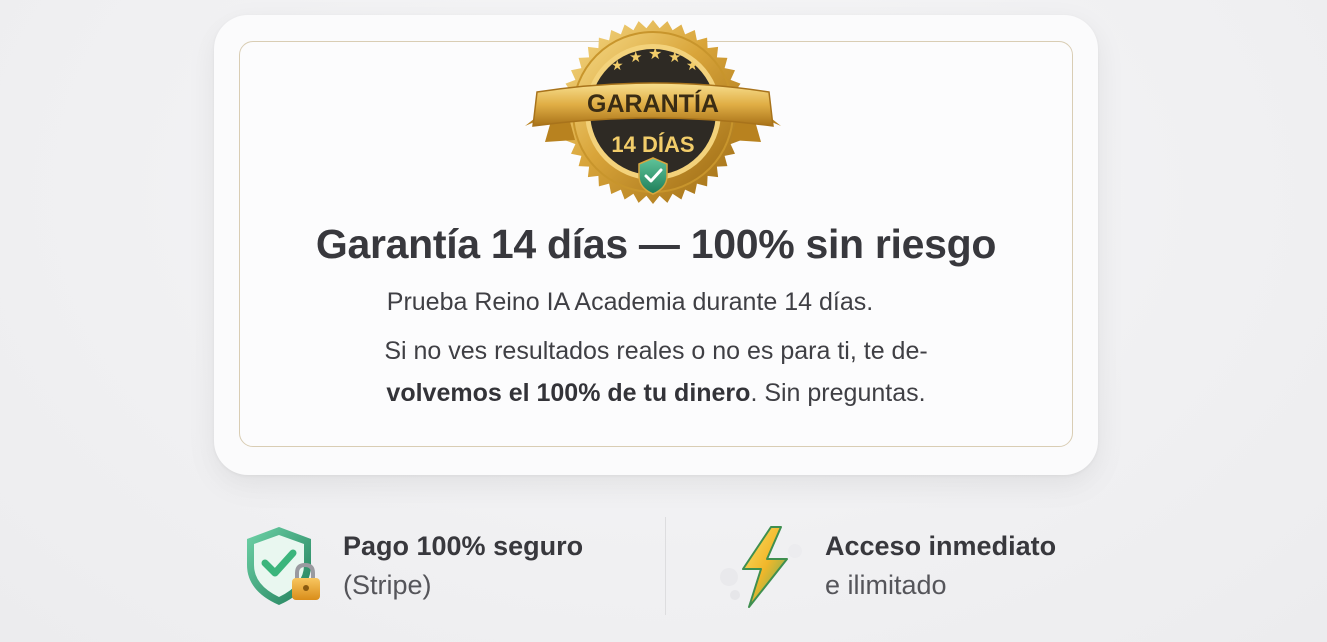 The height and width of the screenshot is (642, 1327). Describe the element at coordinates (838, 393) in the screenshot. I see `no-questions-text: . Sin preguntas.` at that location.